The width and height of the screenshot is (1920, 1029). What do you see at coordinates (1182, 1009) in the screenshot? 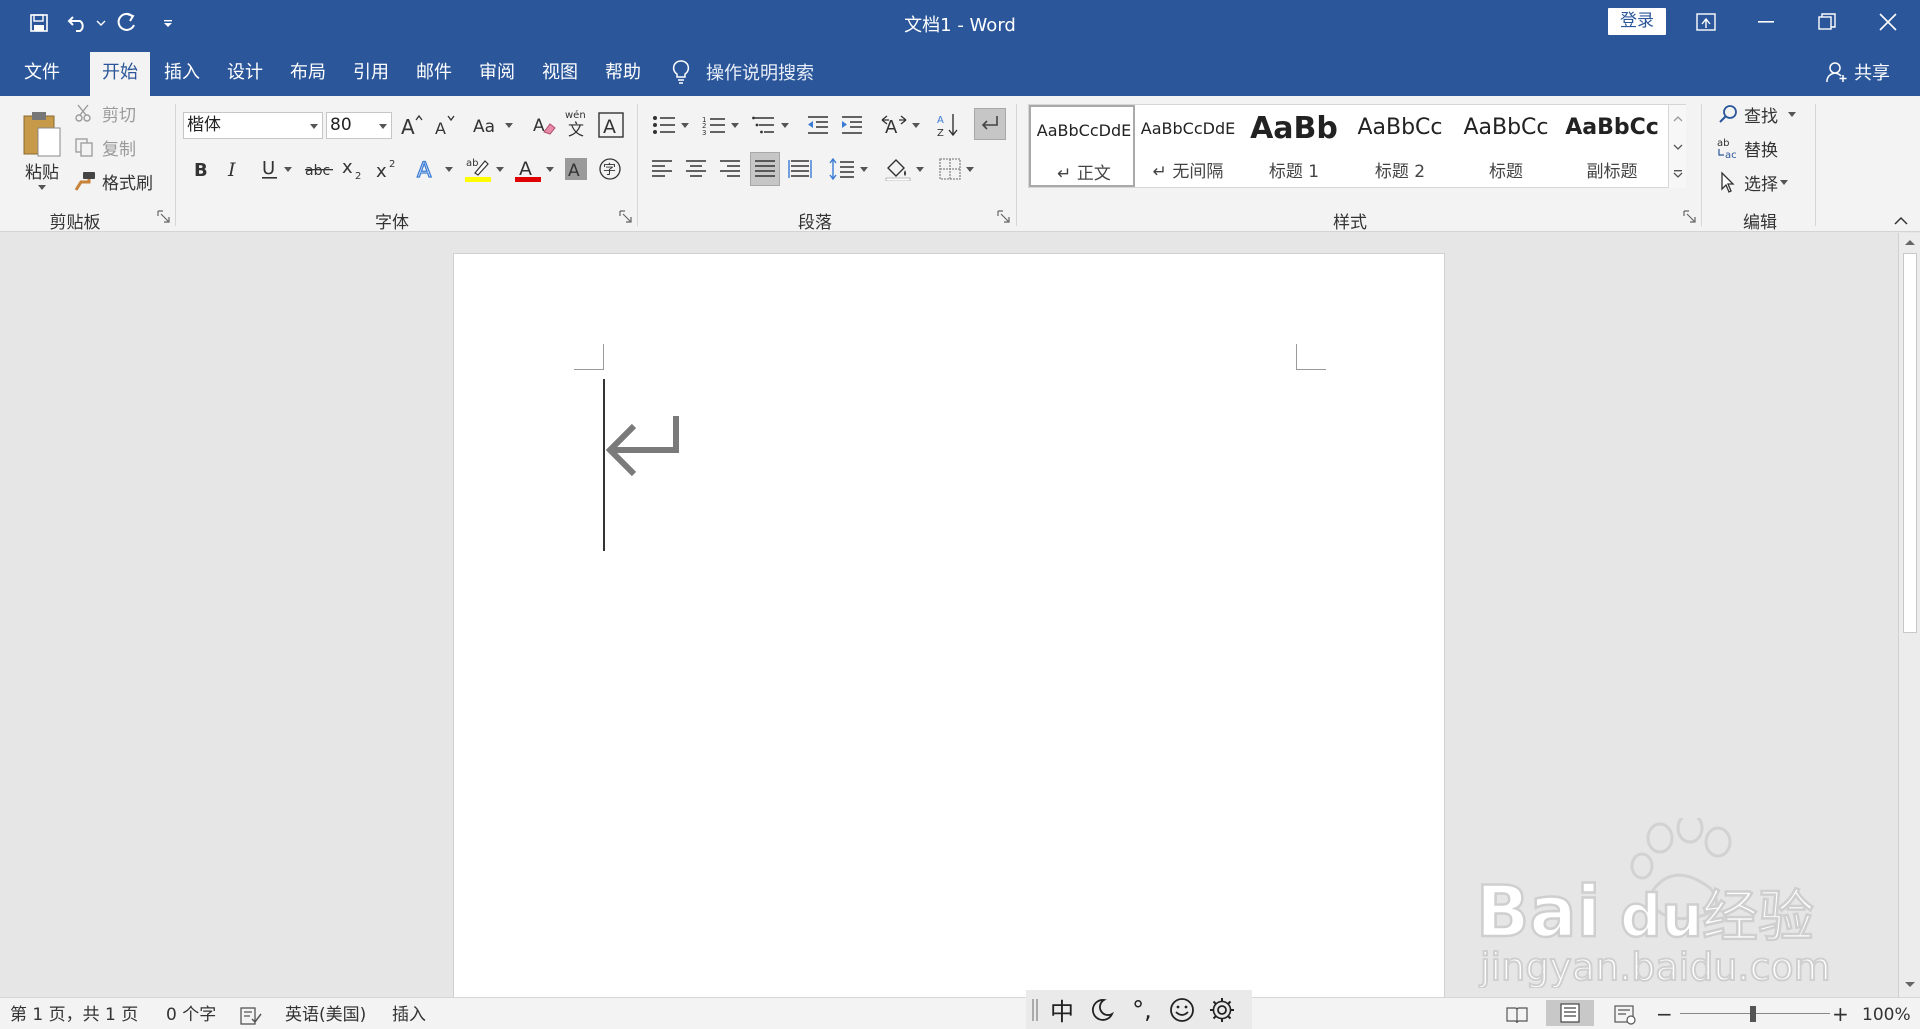
I see `emoji-icon` at bounding box center [1182, 1009].